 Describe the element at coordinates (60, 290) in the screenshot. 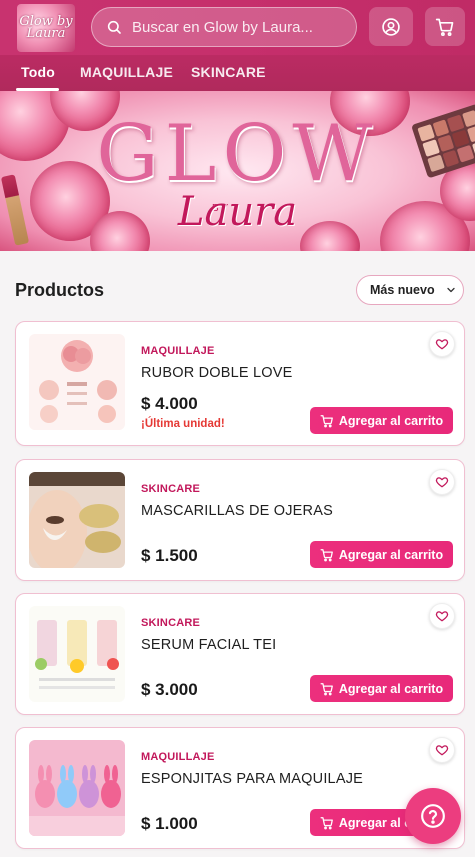

I see `products-section-title: Productos` at that location.